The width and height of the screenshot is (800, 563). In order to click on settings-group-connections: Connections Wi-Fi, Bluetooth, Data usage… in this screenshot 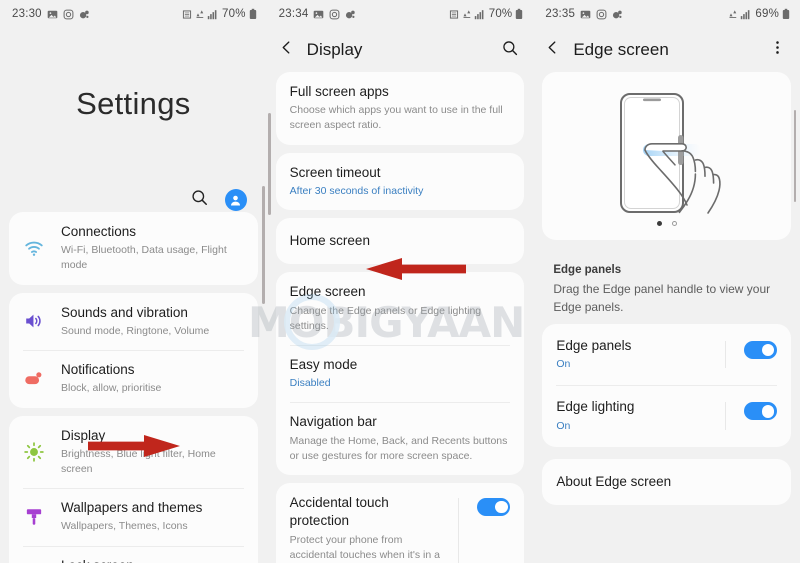, I will do `click(133, 248)`.